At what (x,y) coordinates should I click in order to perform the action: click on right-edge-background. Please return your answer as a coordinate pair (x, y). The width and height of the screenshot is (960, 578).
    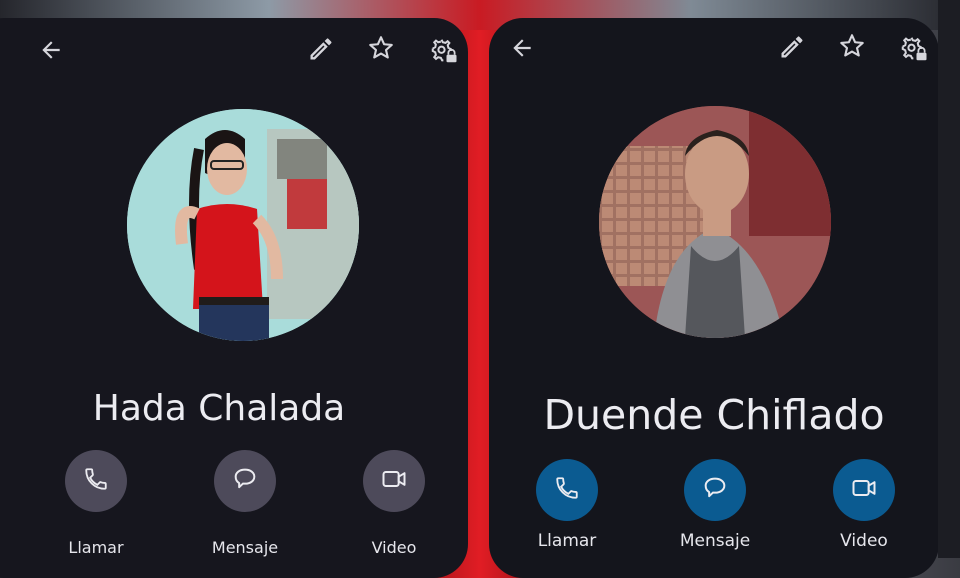
    Looking at the image, I should click on (949, 279).